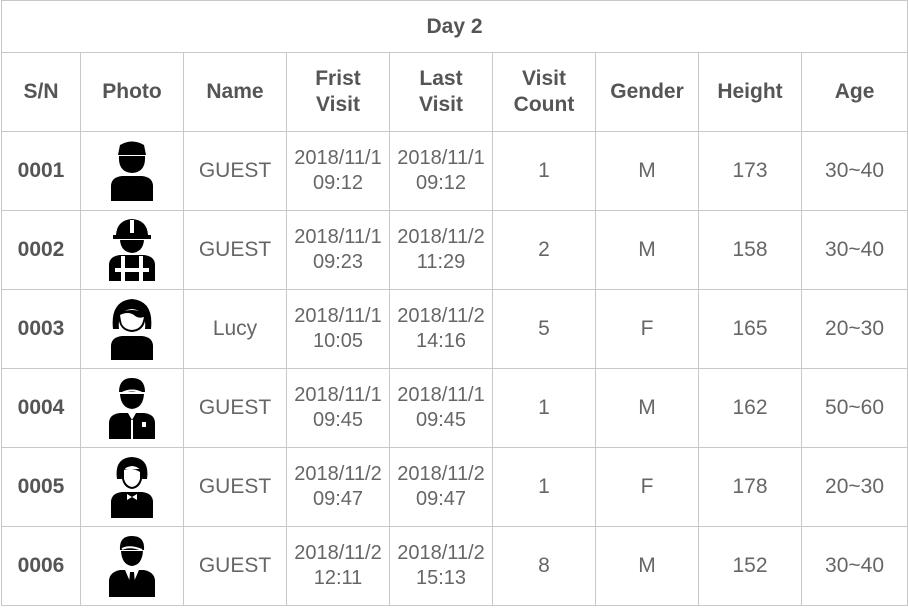 The image size is (908, 609). What do you see at coordinates (441, 329) in the screenshot?
I see `cell-last-visit: 2018/11/2 14:16` at bounding box center [441, 329].